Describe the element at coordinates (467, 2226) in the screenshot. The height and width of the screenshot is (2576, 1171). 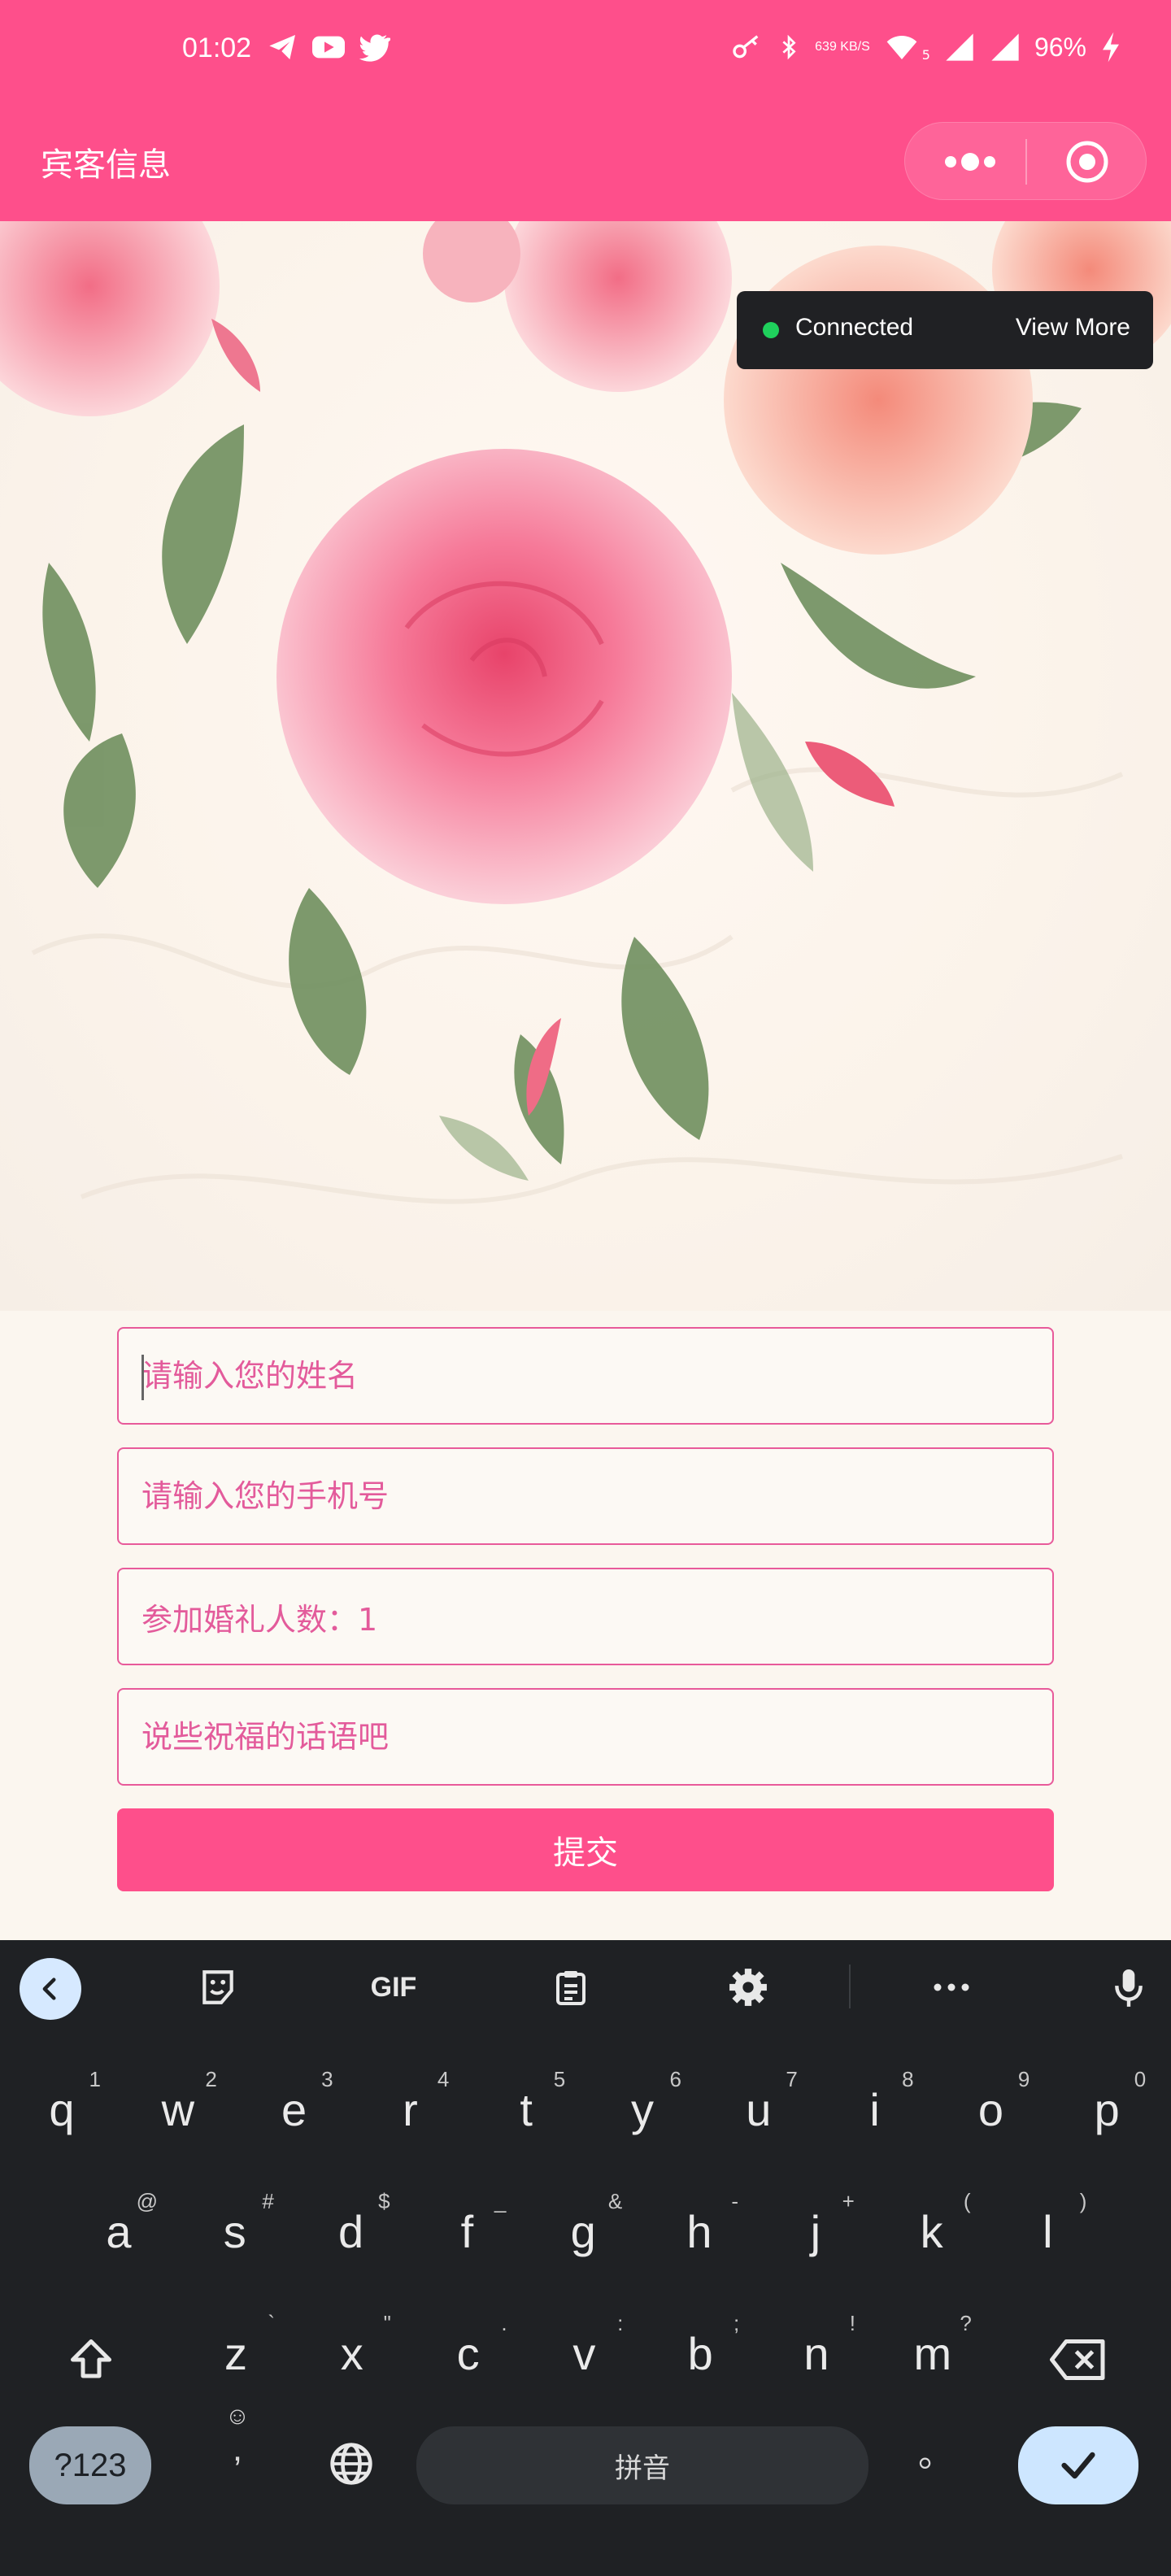
I see `key-f: f _` at that location.